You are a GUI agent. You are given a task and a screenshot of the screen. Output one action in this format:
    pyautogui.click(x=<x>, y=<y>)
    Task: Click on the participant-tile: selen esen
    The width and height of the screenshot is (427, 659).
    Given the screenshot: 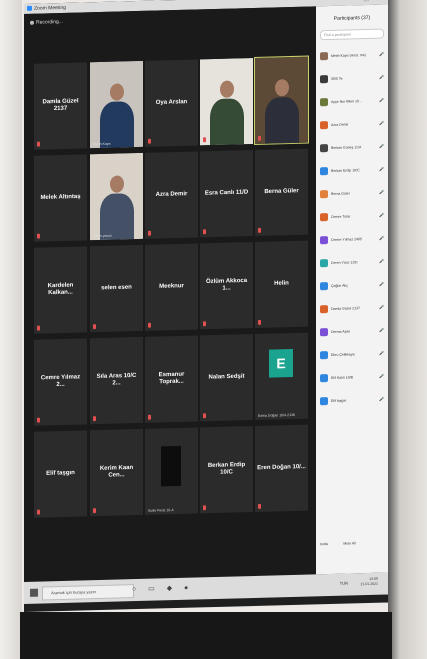 What is the action you would take?
    pyautogui.click(x=116, y=288)
    